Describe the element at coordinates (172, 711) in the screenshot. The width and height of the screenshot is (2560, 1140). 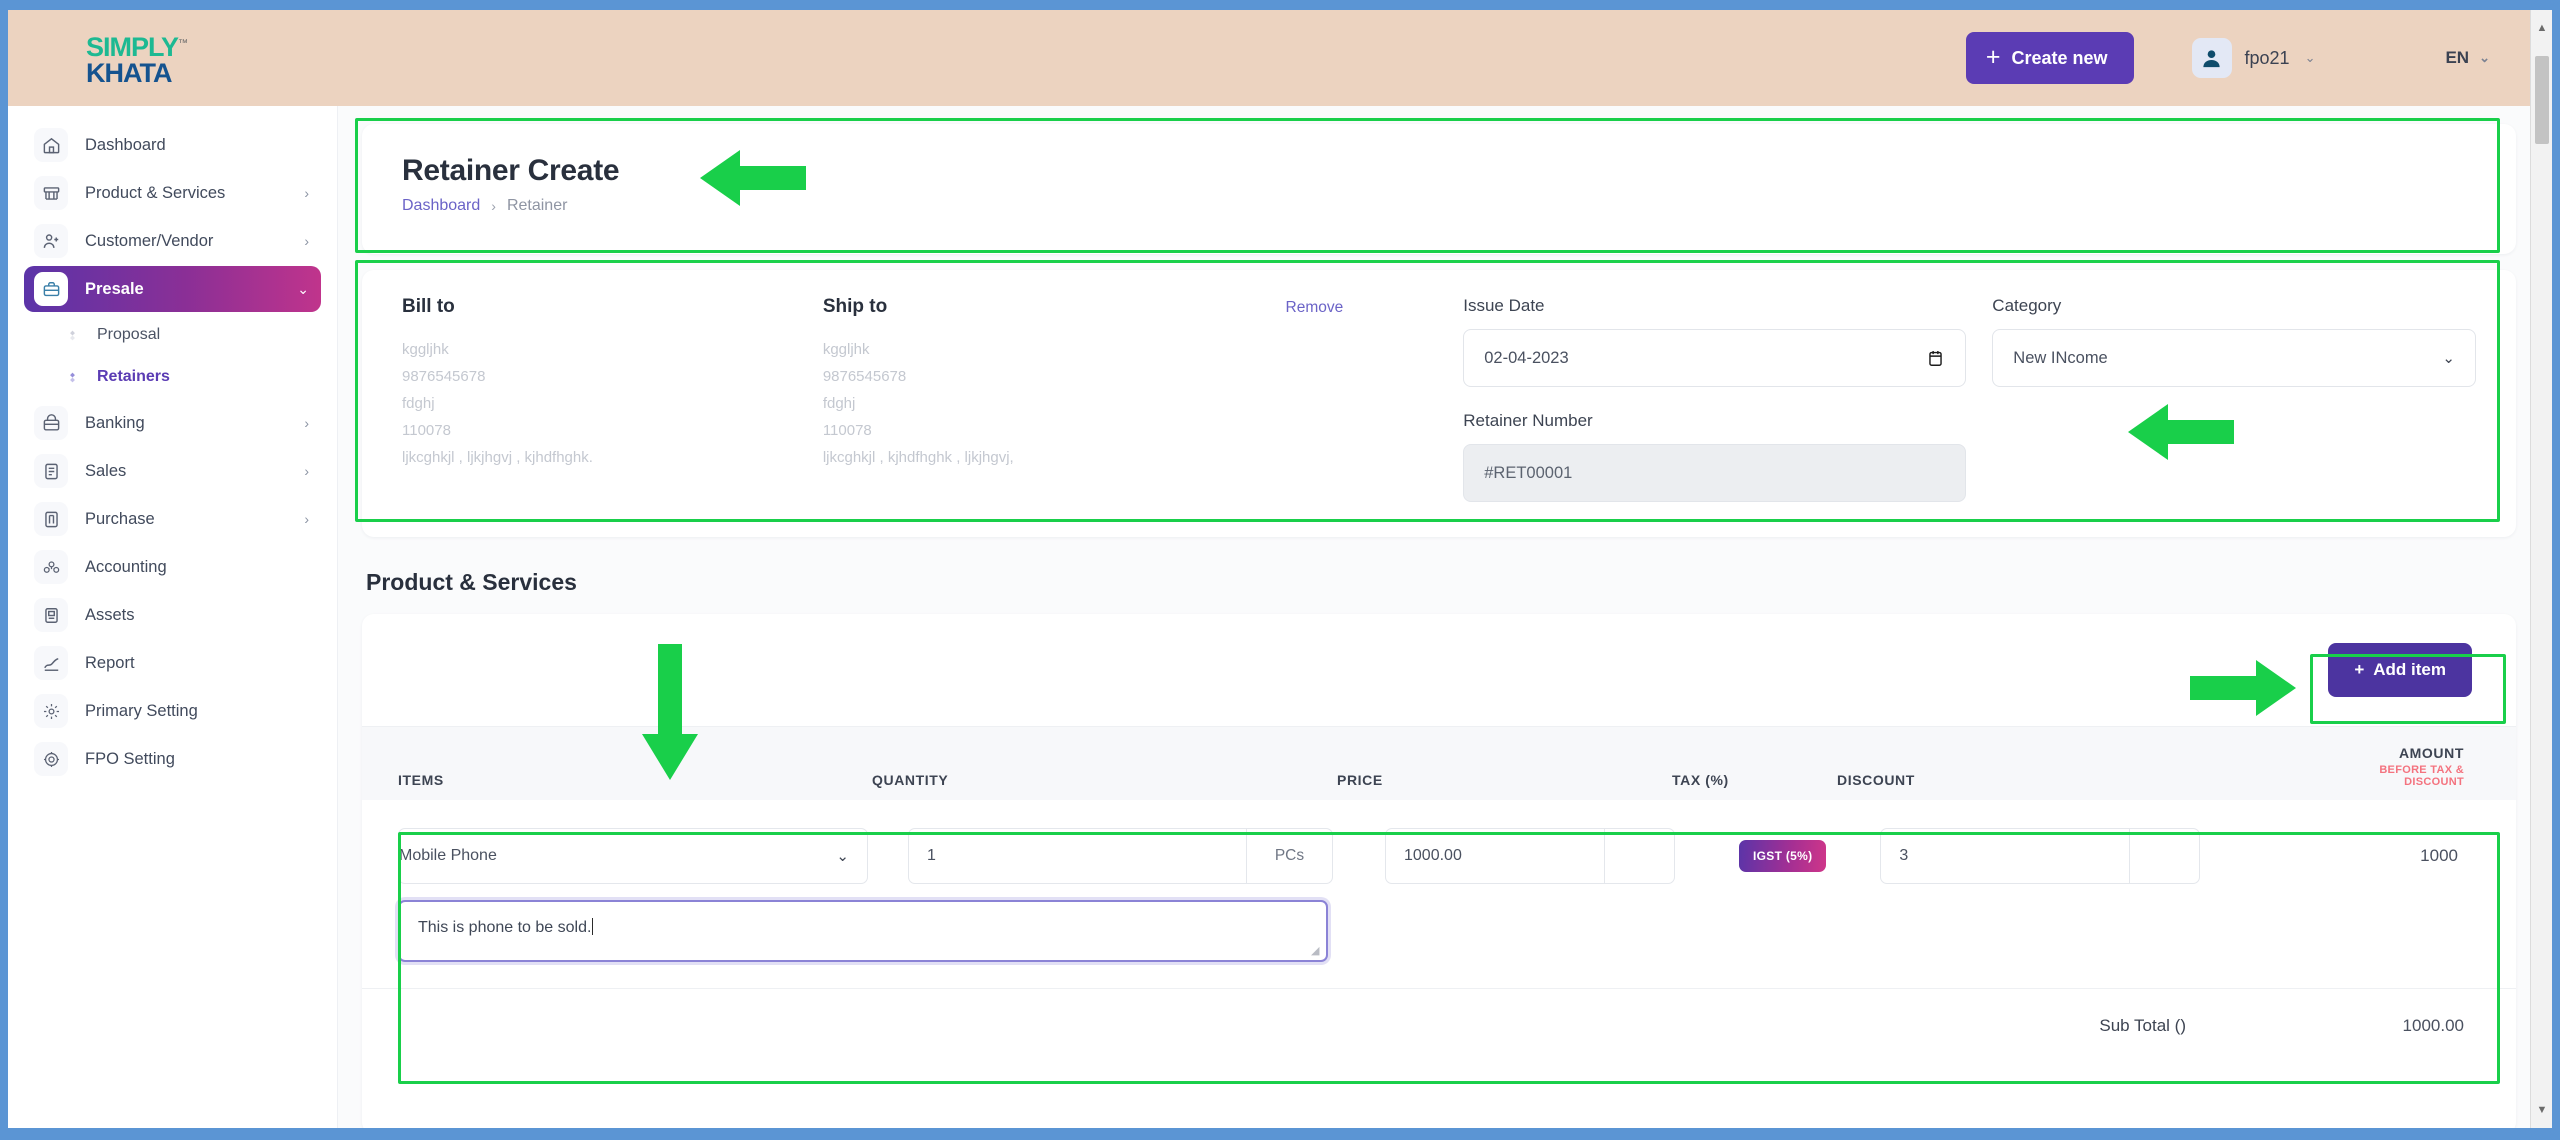
I see `sidebar-item-primary-setting: Primary Setting` at that location.